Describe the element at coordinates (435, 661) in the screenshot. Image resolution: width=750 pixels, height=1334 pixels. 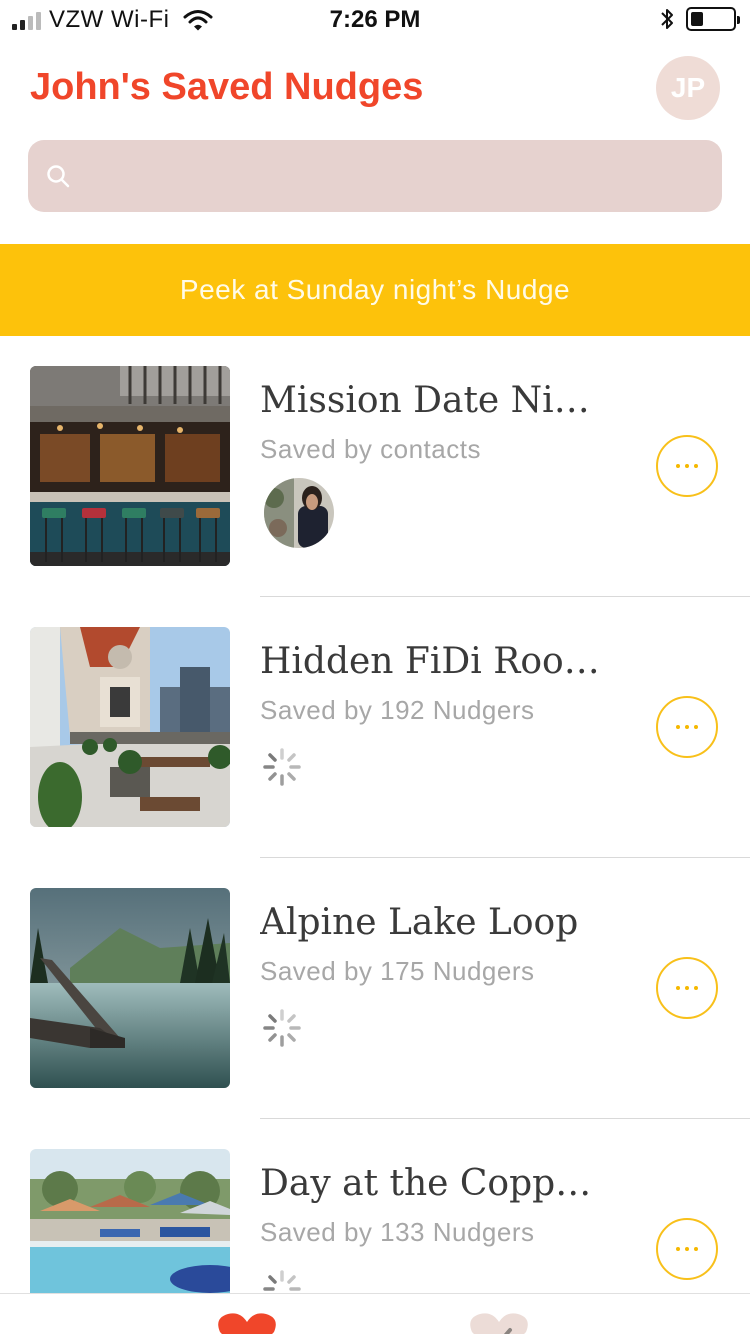
I see `nudge-title: Hidden FiDi Rooftop` at that location.